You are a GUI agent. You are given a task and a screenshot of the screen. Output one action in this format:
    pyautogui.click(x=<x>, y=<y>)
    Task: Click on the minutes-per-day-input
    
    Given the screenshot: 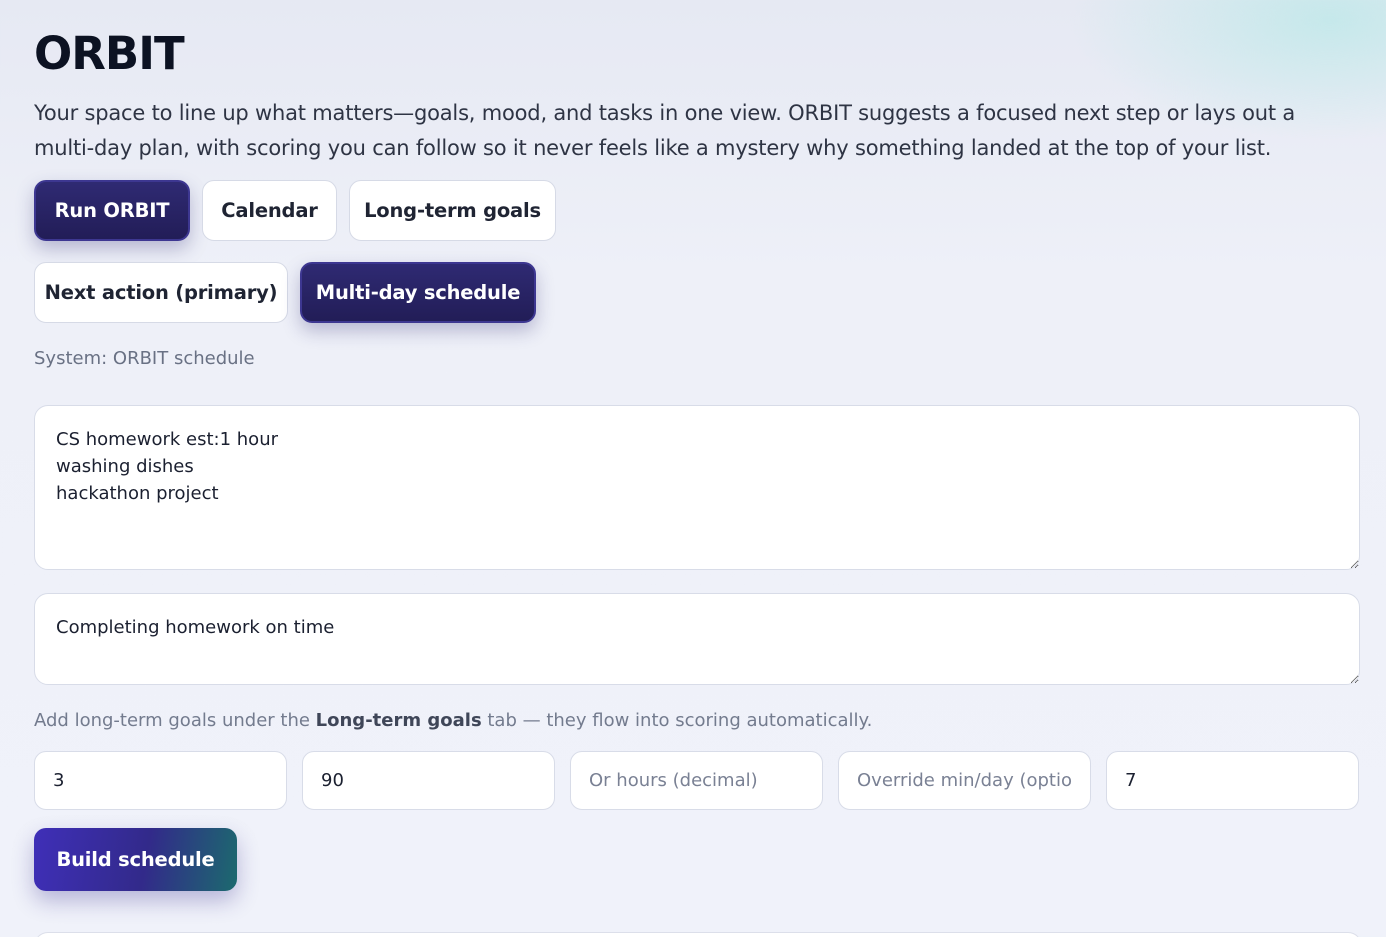 What is the action you would take?
    pyautogui.click(x=428, y=780)
    